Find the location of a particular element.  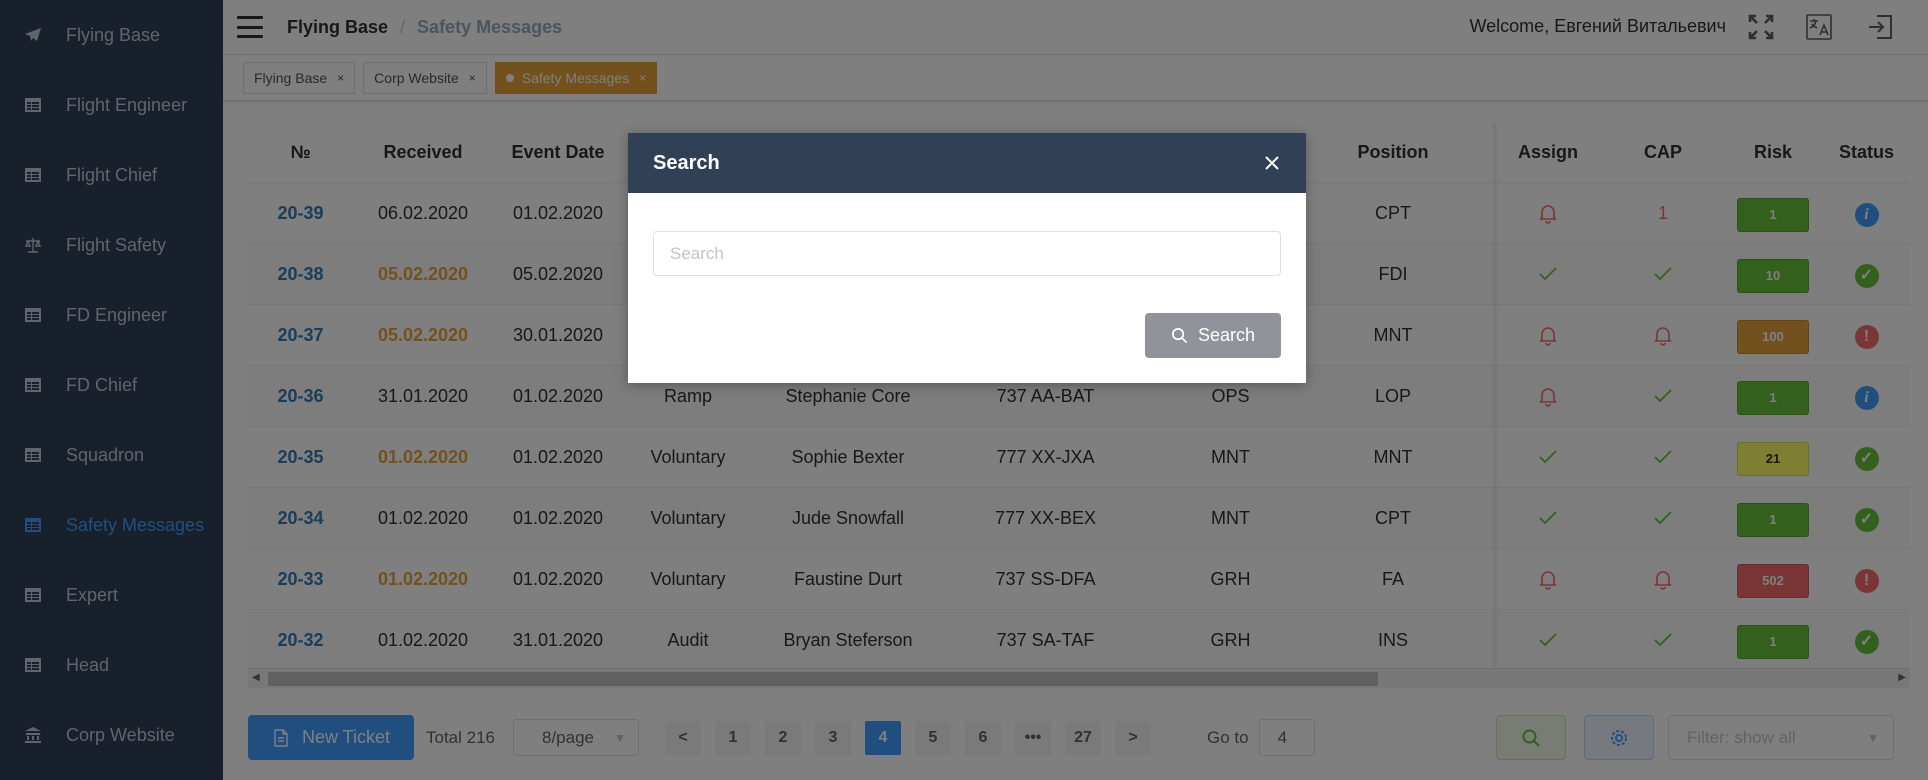

search-button: Search is located at coordinates (1213, 335).